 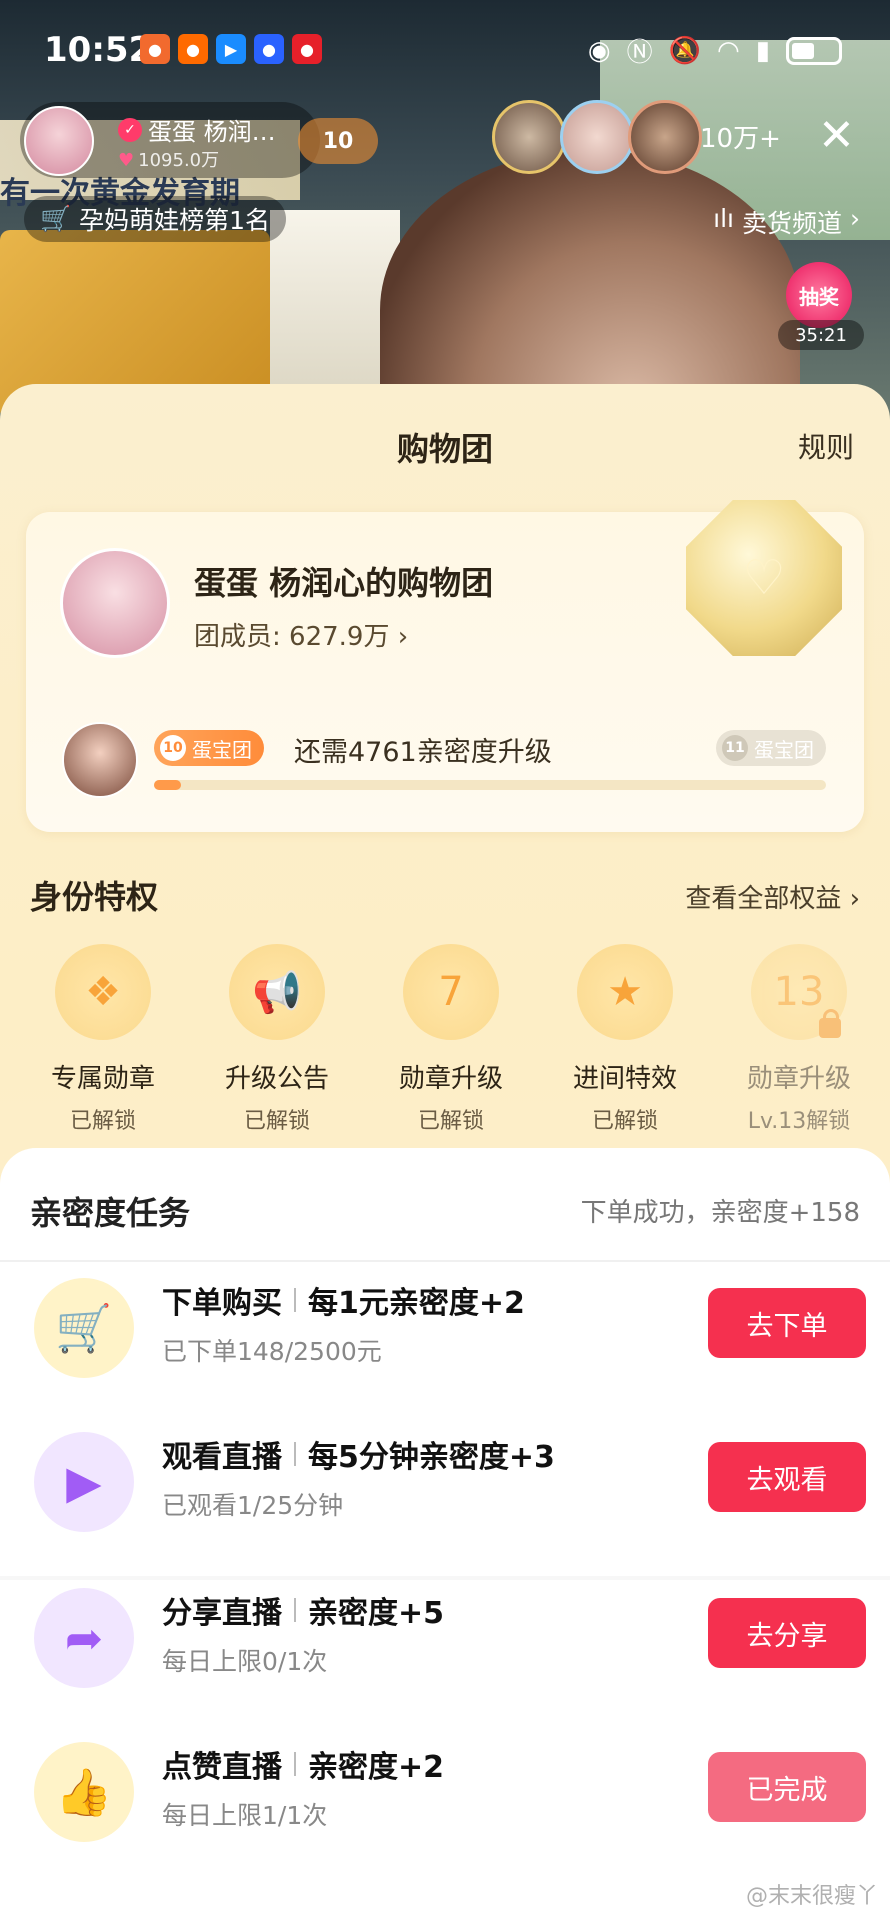 I want to click on bars-icon: ılı, so click(x=723, y=218).